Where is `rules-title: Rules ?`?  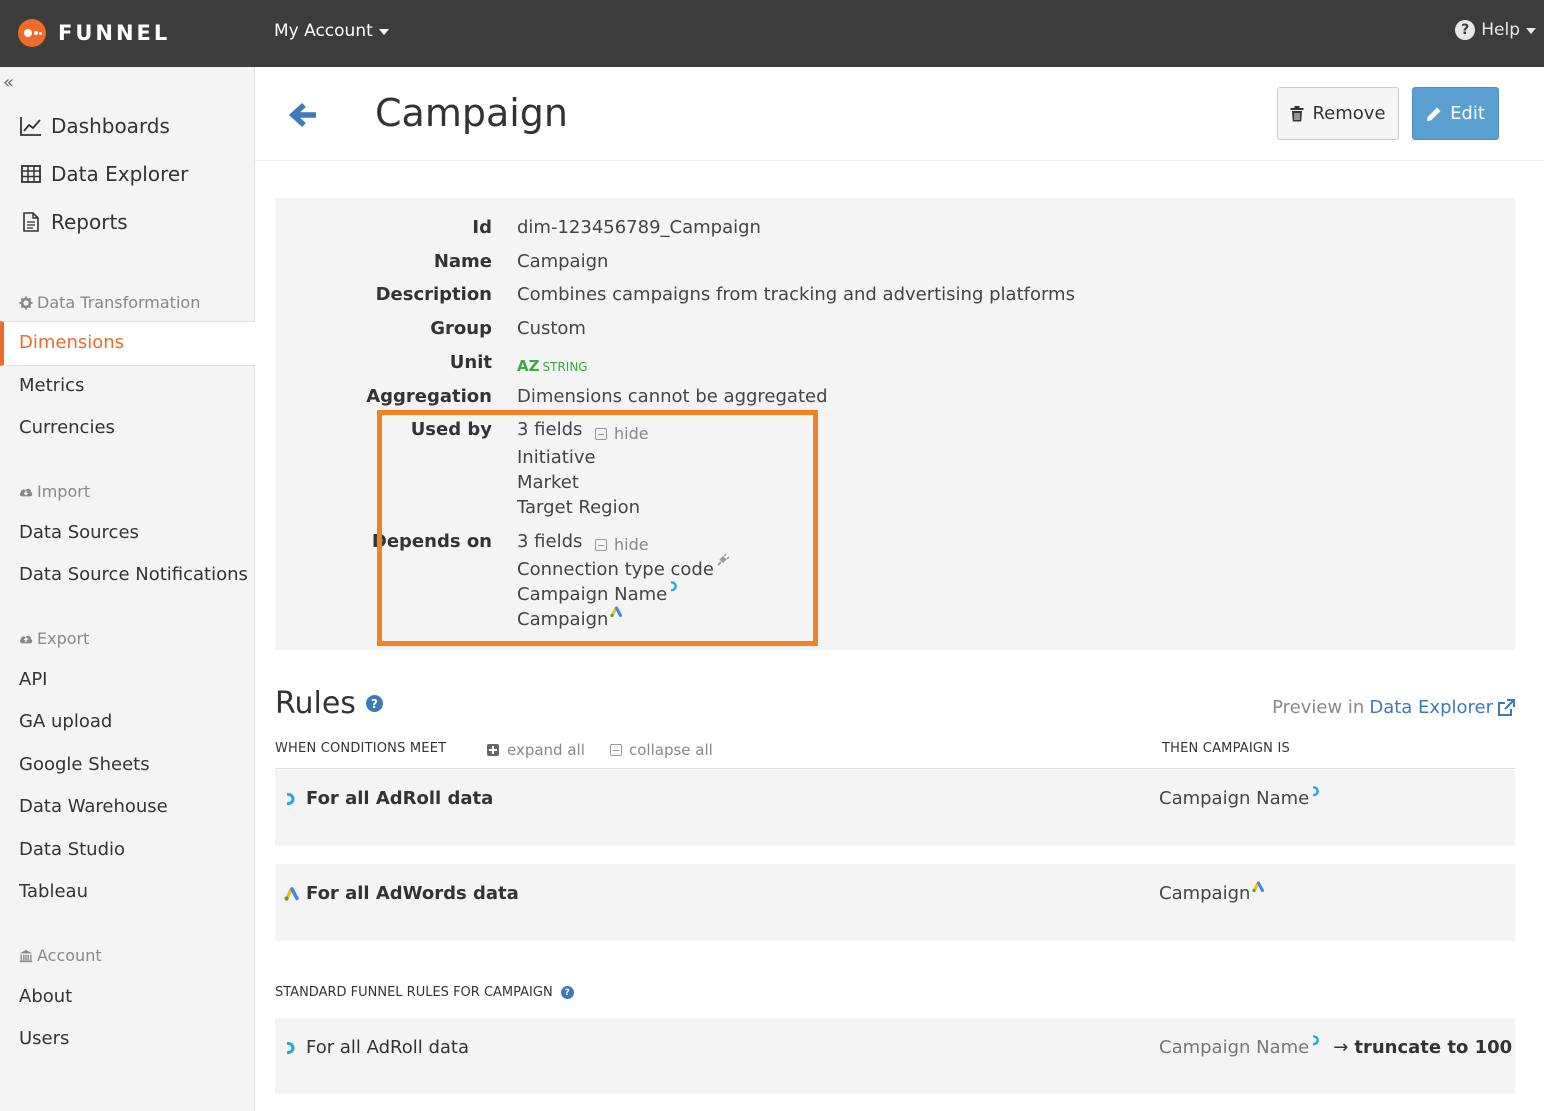 rules-title: Rules ? is located at coordinates (329, 703).